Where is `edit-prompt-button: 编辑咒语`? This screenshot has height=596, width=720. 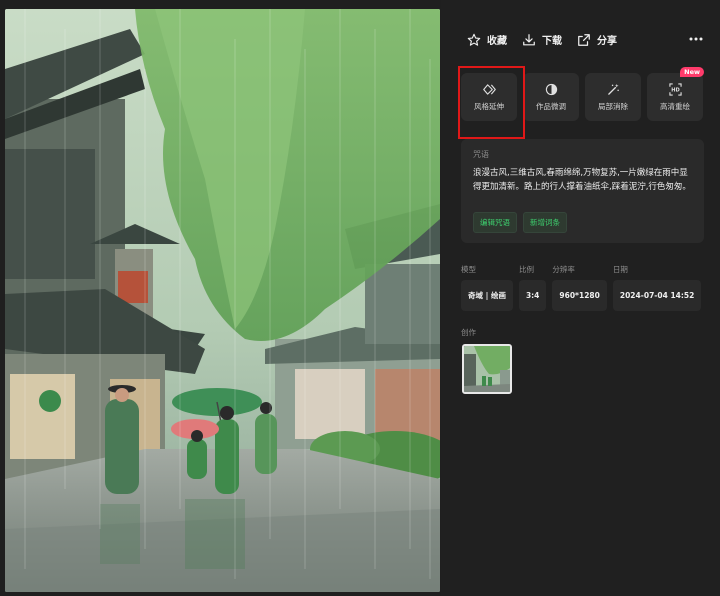
edit-prompt-button: 编辑咒语 is located at coordinates (495, 222).